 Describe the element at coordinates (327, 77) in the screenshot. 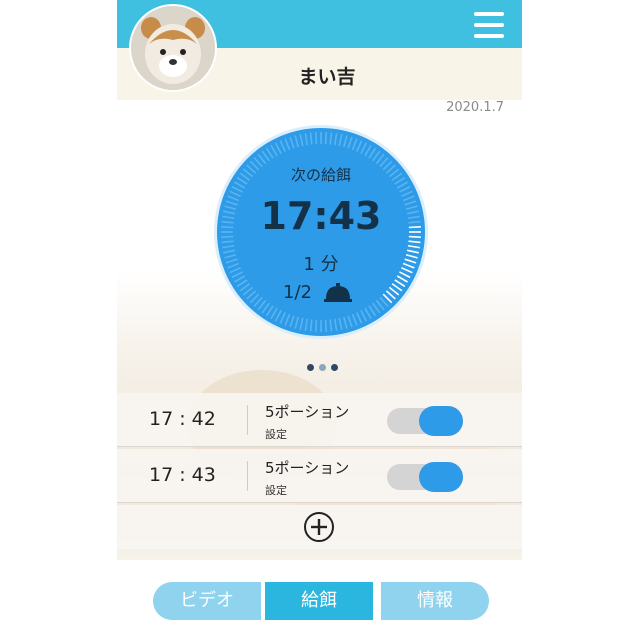

I see `pet-name: まい吉` at that location.